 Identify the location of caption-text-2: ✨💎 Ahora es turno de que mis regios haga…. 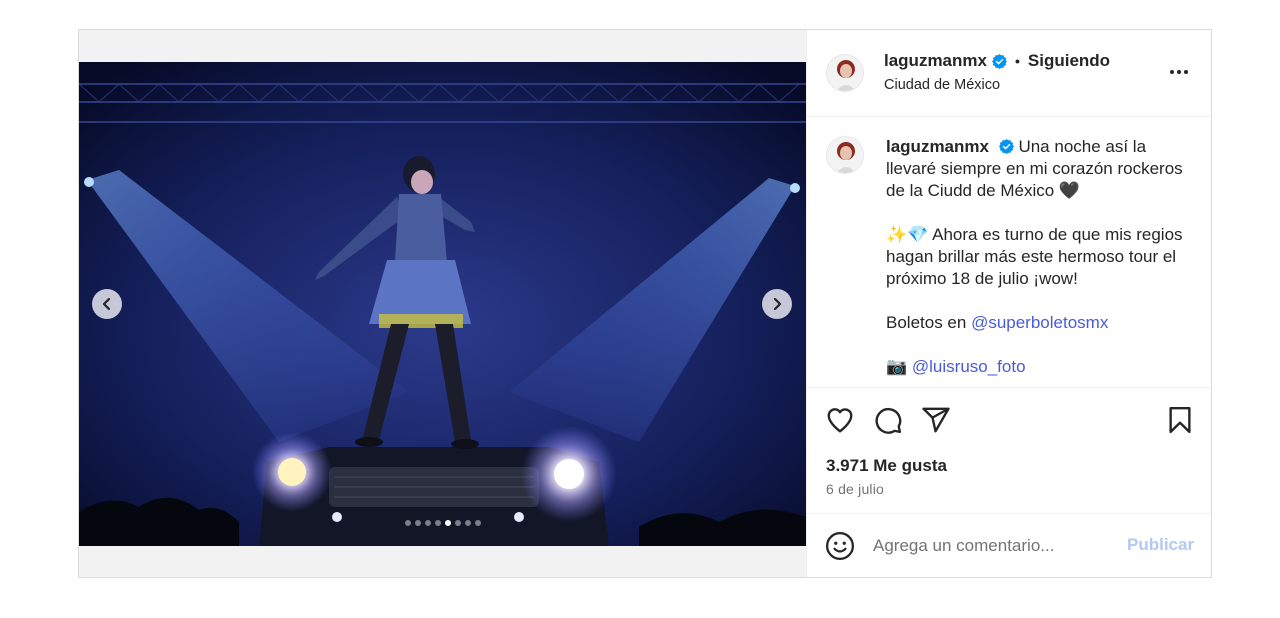
(1034, 256).